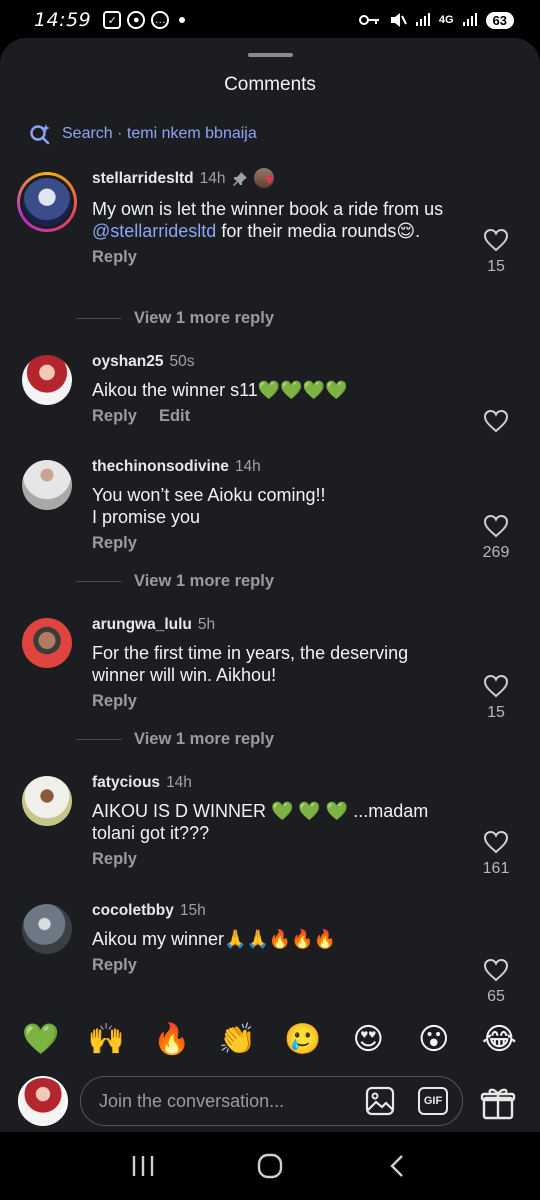 Image resolution: width=540 pixels, height=1200 pixels. Describe the element at coordinates (277, 625) in the screenshot. I see `comment-meta: arungwa_lulu 5h` at that location.